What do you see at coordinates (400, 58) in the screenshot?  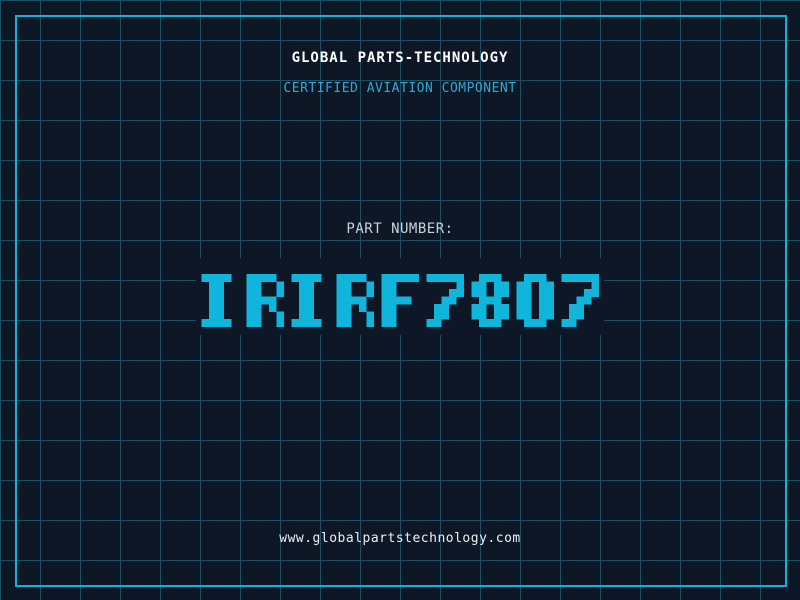 I see `company-name: GLOBAL PARTS-TECHNOLOGY` at bounding box center [400, 58].